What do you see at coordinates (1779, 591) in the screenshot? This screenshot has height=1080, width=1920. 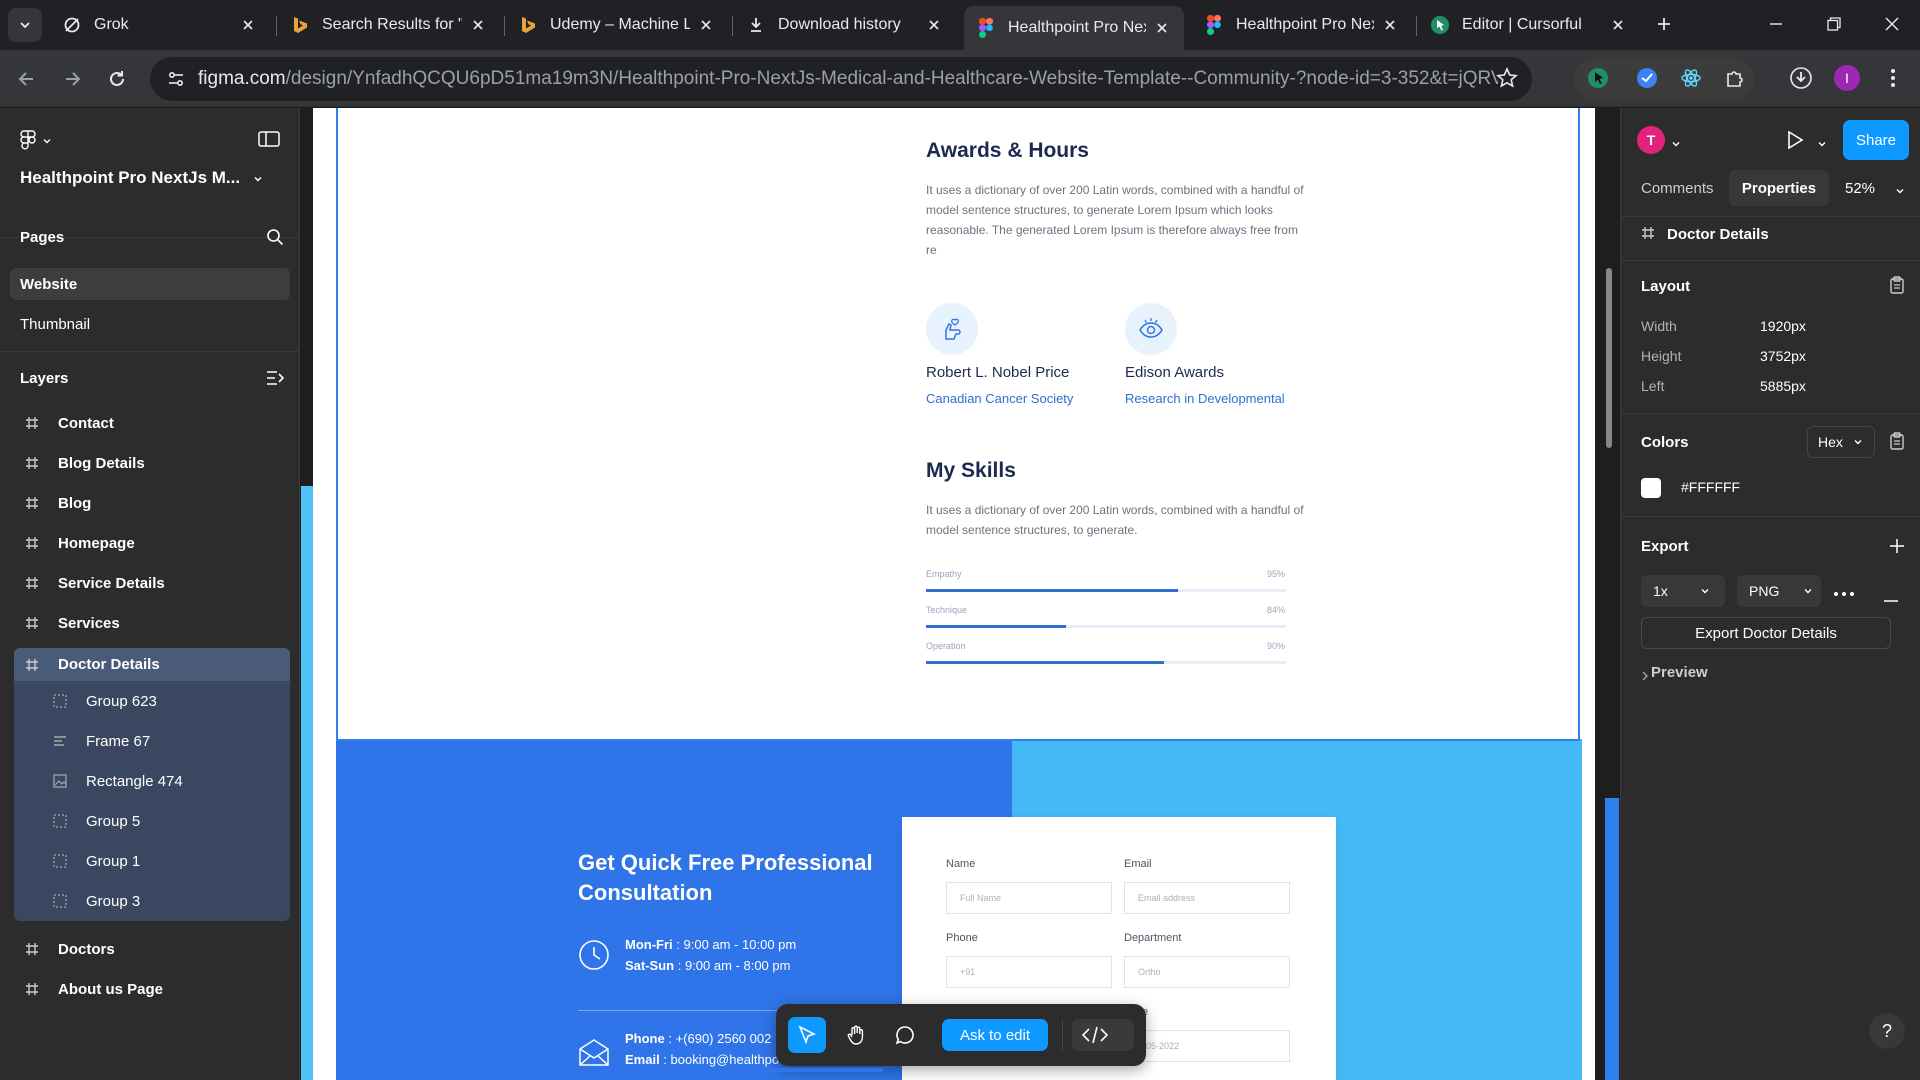 I see `export-format-select: PNG` at bounding box center [1779, 591].